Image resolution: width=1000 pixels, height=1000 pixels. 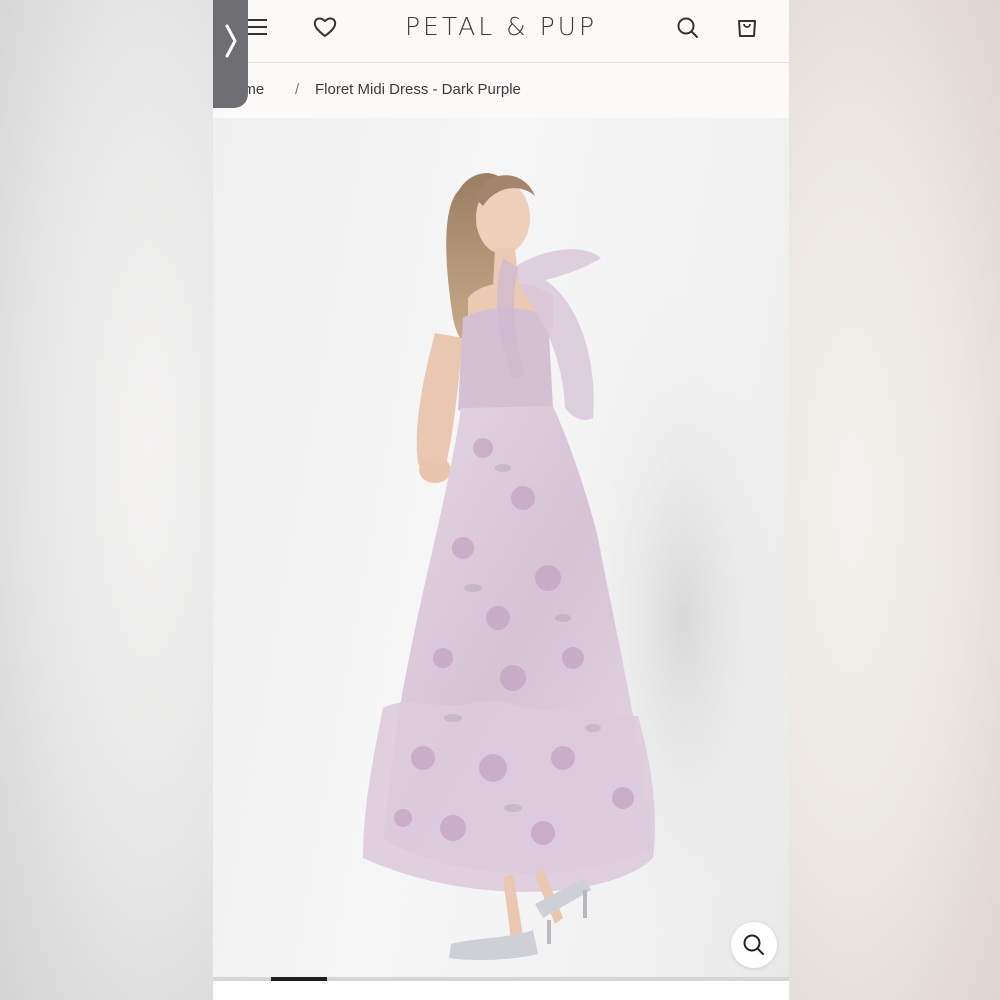 I want to click on side-panel-handle, so click(x=230, y=54).